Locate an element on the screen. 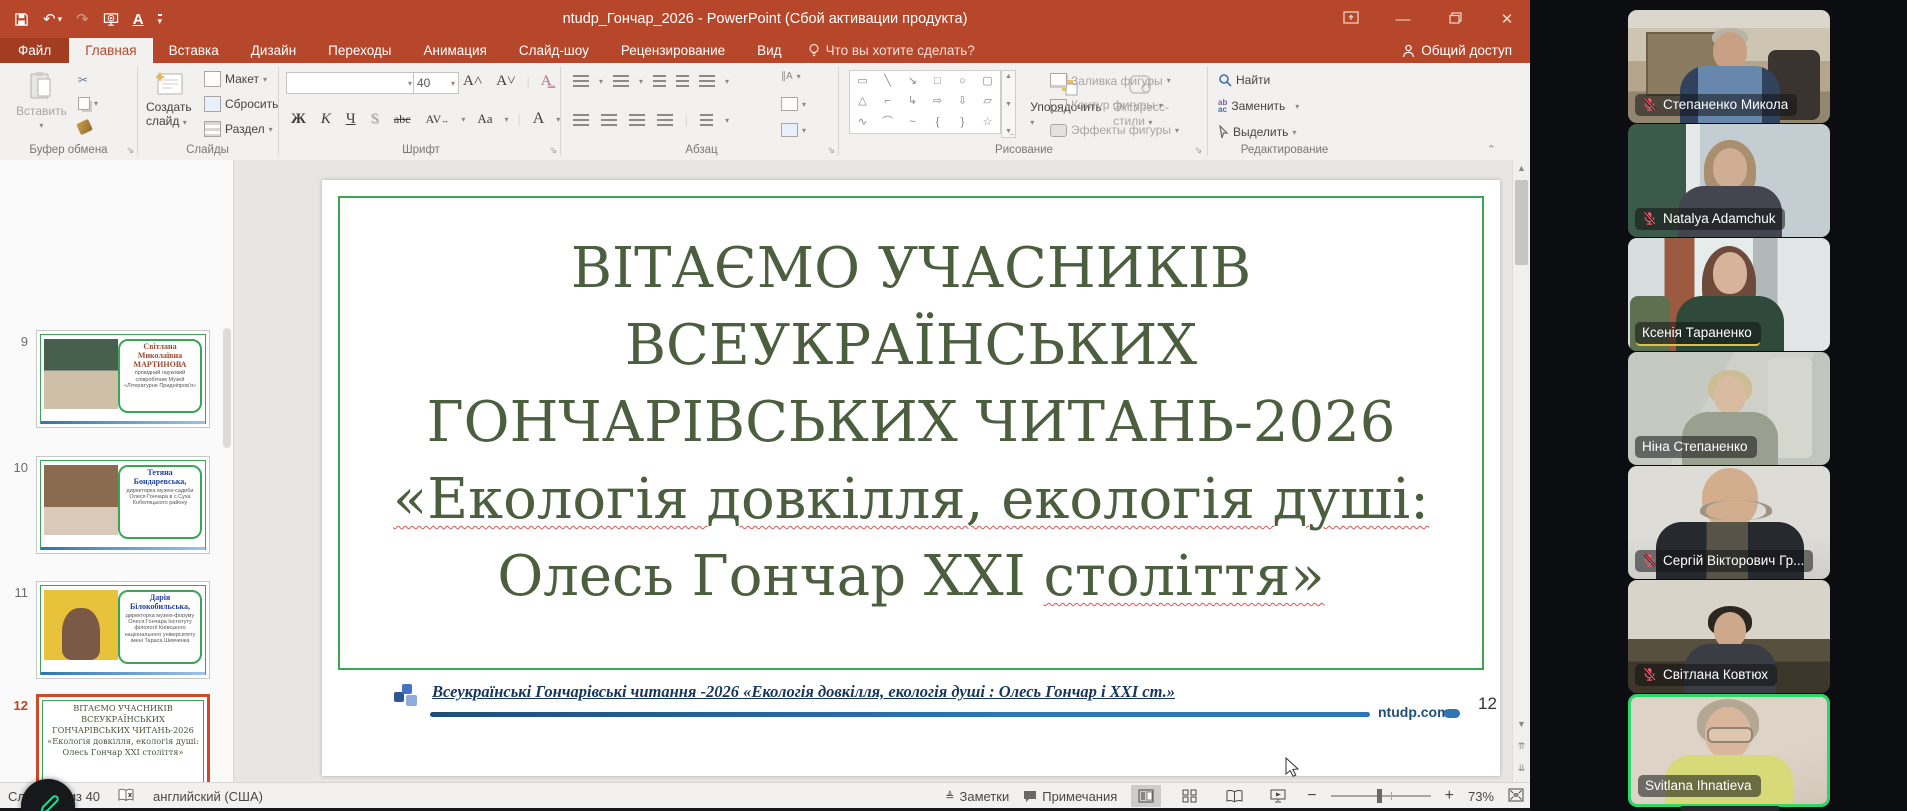 This screenshot has height=811, width=1907. line-spacing-button is located at coordinates (707, 81).